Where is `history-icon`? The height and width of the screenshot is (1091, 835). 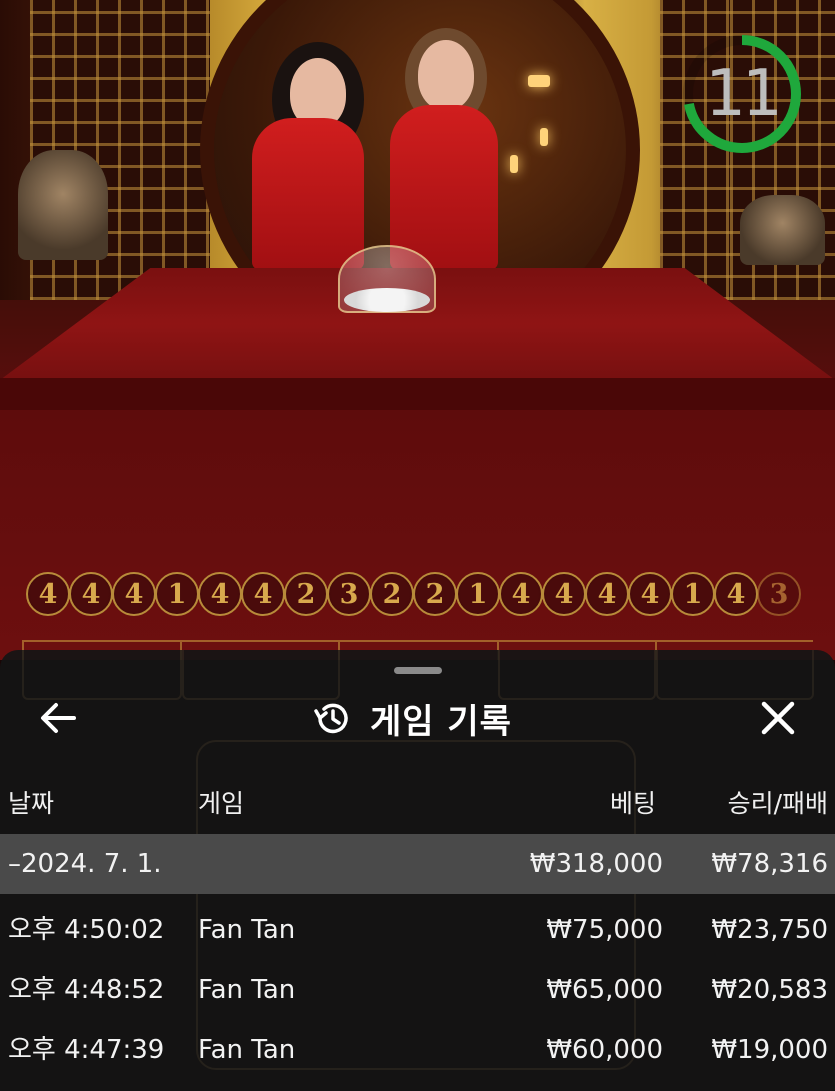
history-icon is located at coordinates (331, 718).